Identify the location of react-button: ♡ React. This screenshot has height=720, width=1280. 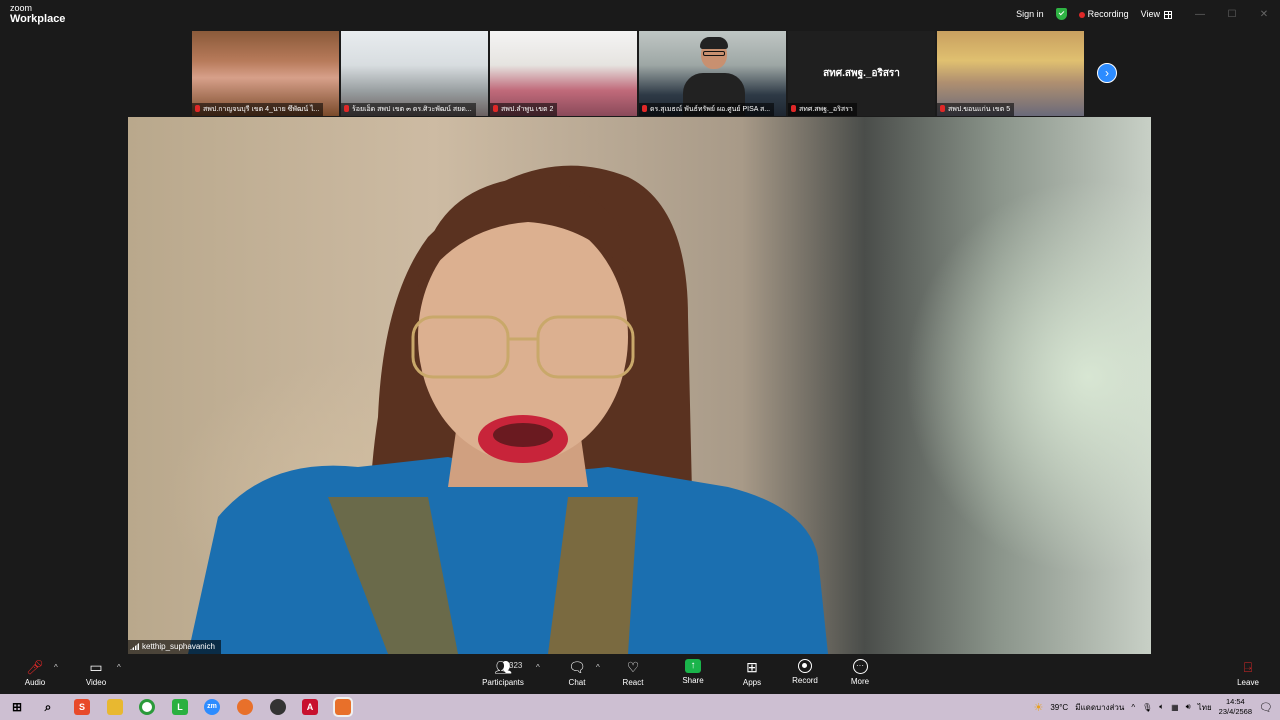
(633, 673).